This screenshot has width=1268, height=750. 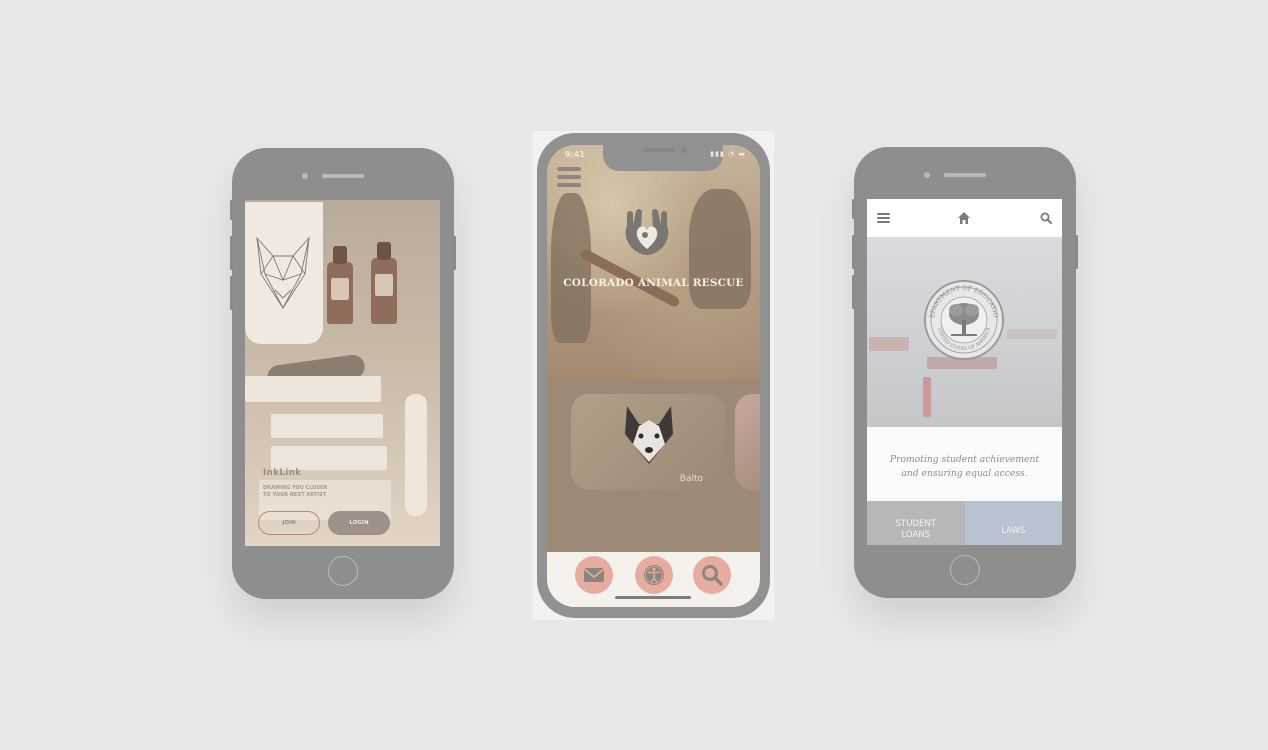 What do you see at coordinates (728, 154) in the screenshot?
I see `status-icons: ▮▮▮ ◔ ▬` at bounding box center [728, 154].